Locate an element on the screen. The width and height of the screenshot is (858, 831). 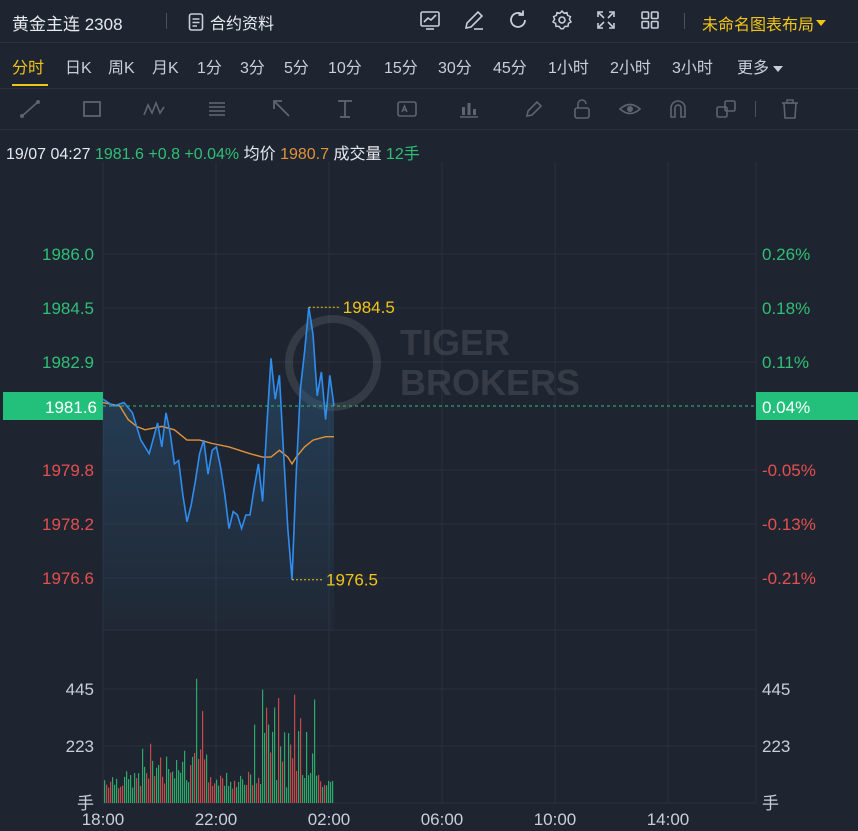
x-tick-label: 02:00 is located at coordinates (329, 819).